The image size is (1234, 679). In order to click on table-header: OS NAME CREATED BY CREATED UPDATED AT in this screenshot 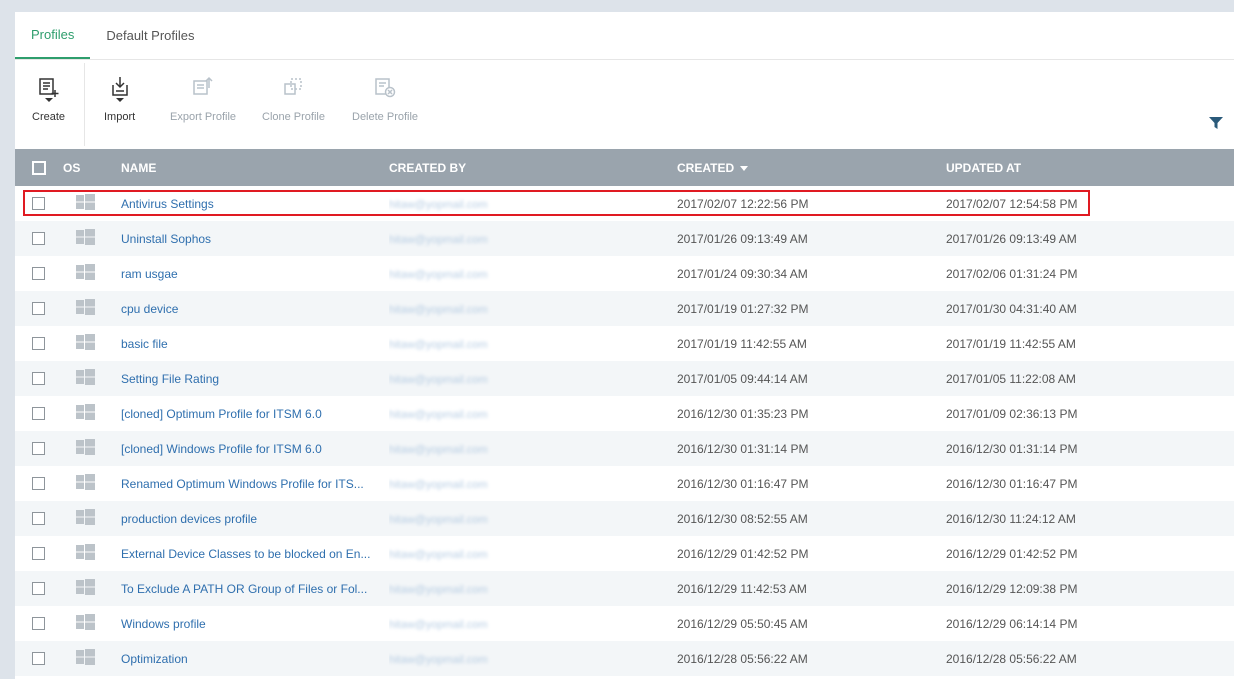, I will do `click(624, 167)`.